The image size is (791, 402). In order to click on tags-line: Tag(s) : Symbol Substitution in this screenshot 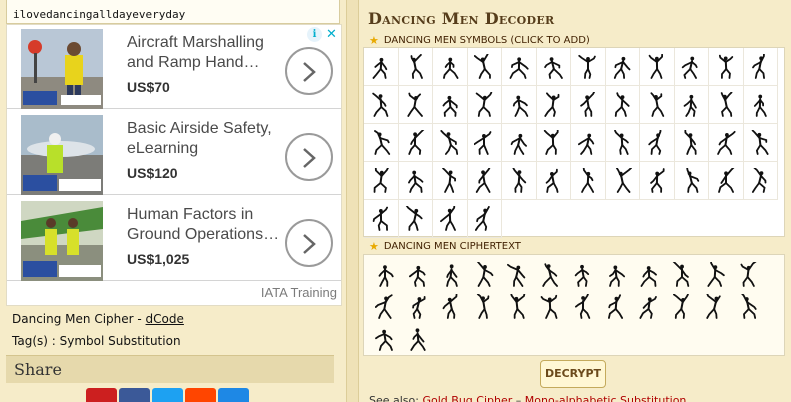, I will do `click(96, 341)`.